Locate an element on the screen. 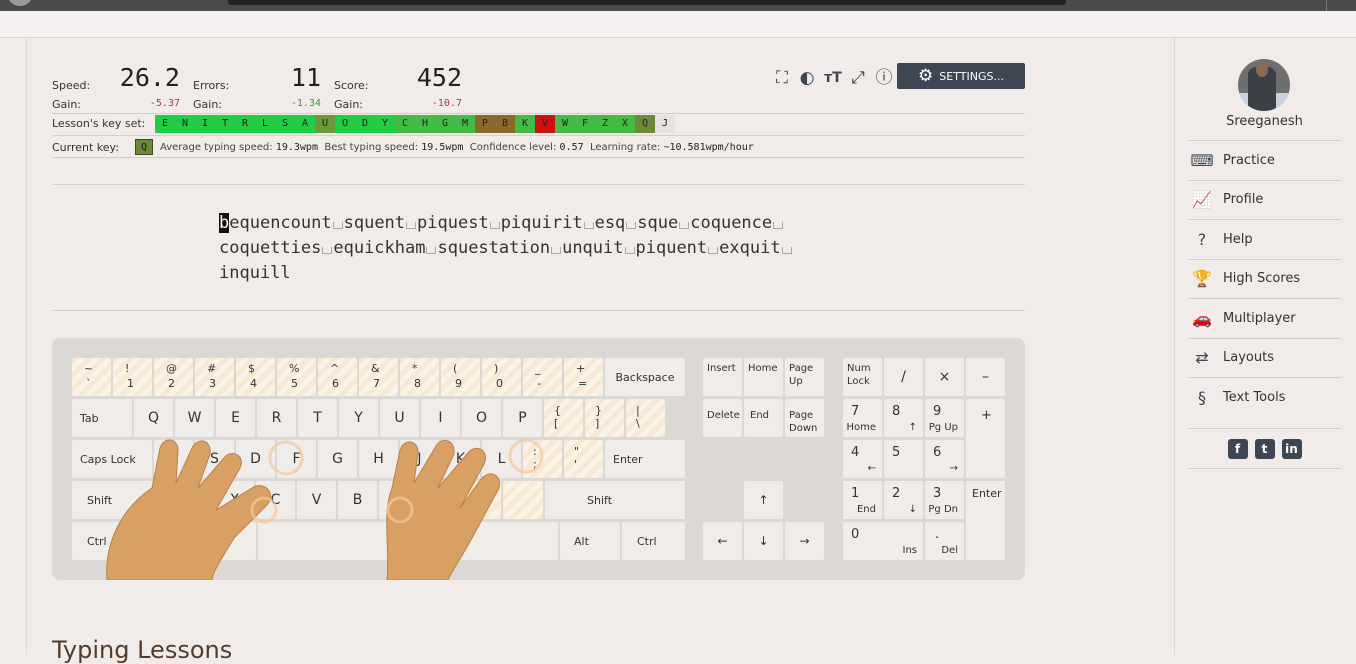 The width and height of the screenshot is (1356, 664). sidebar-item-layouts: ⇄ Layouts is located at coordinates (1264, 357).